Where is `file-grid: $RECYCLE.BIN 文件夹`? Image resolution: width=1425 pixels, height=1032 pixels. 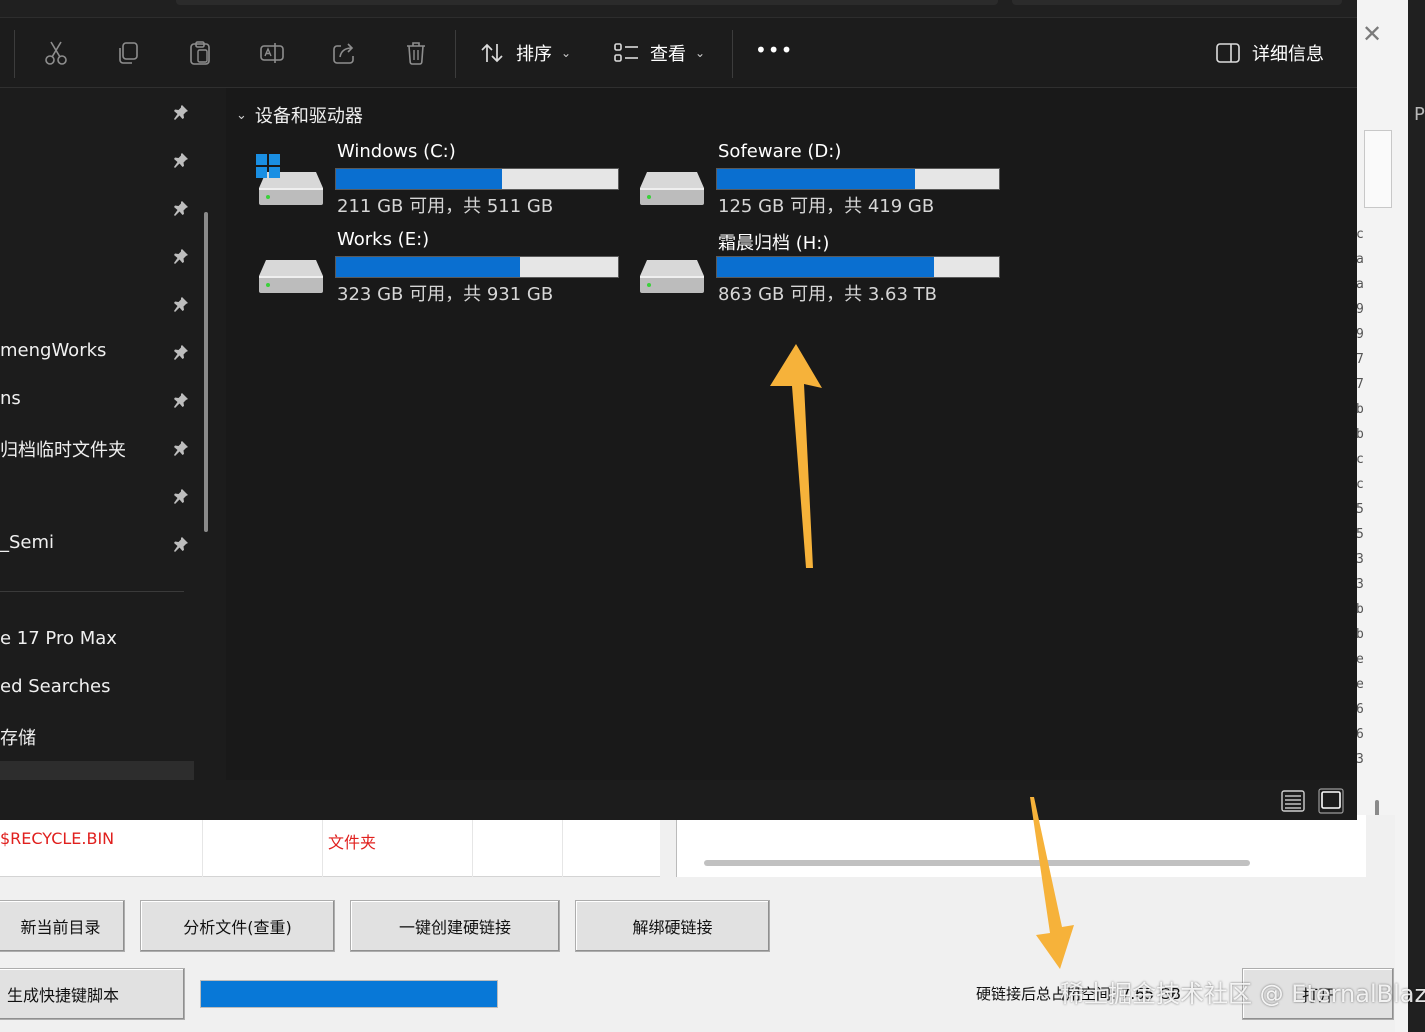 file-grid: $RECYCLE.BIN 文件夹 is located at coordinates (330, 846).